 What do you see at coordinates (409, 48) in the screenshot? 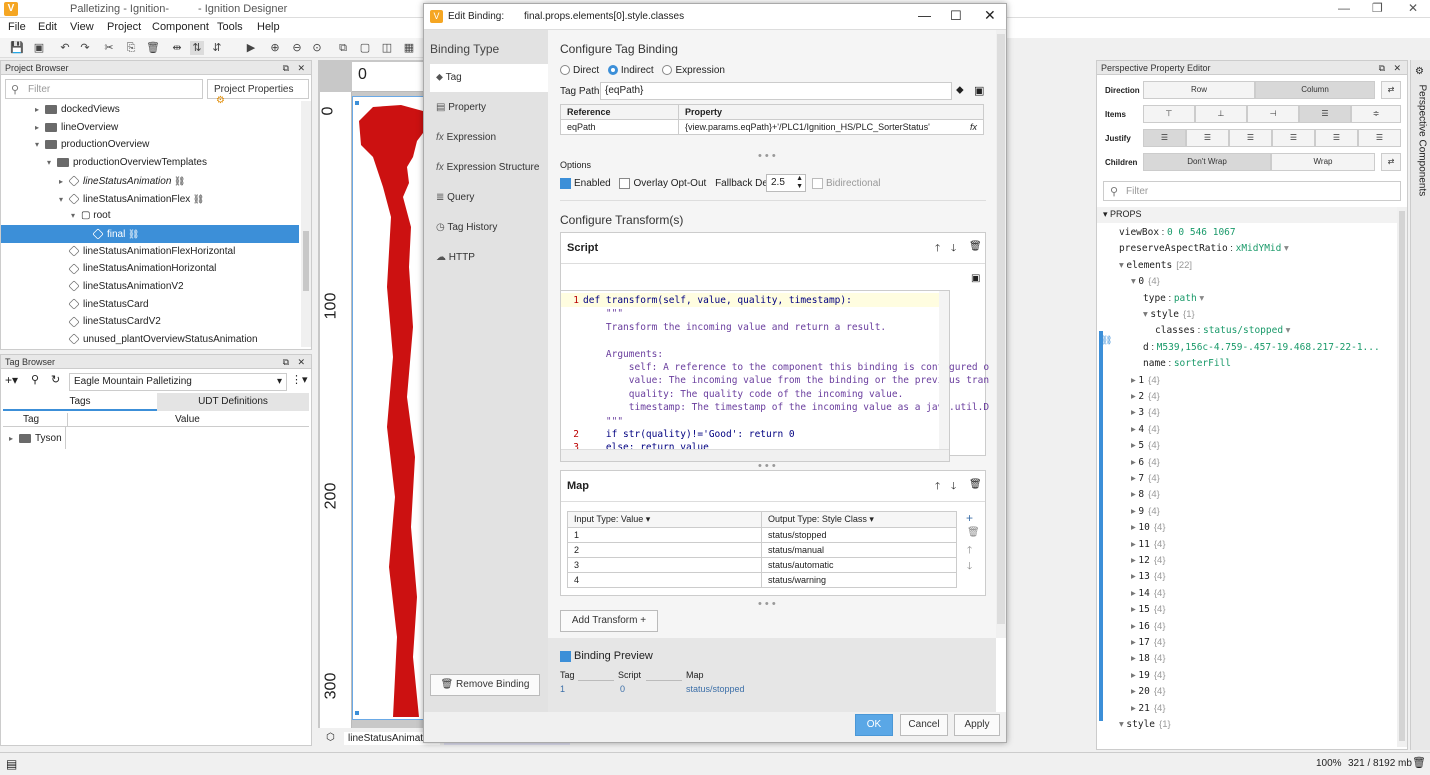
I see `layers-icon: ▦` at bounding box center [409, 48].